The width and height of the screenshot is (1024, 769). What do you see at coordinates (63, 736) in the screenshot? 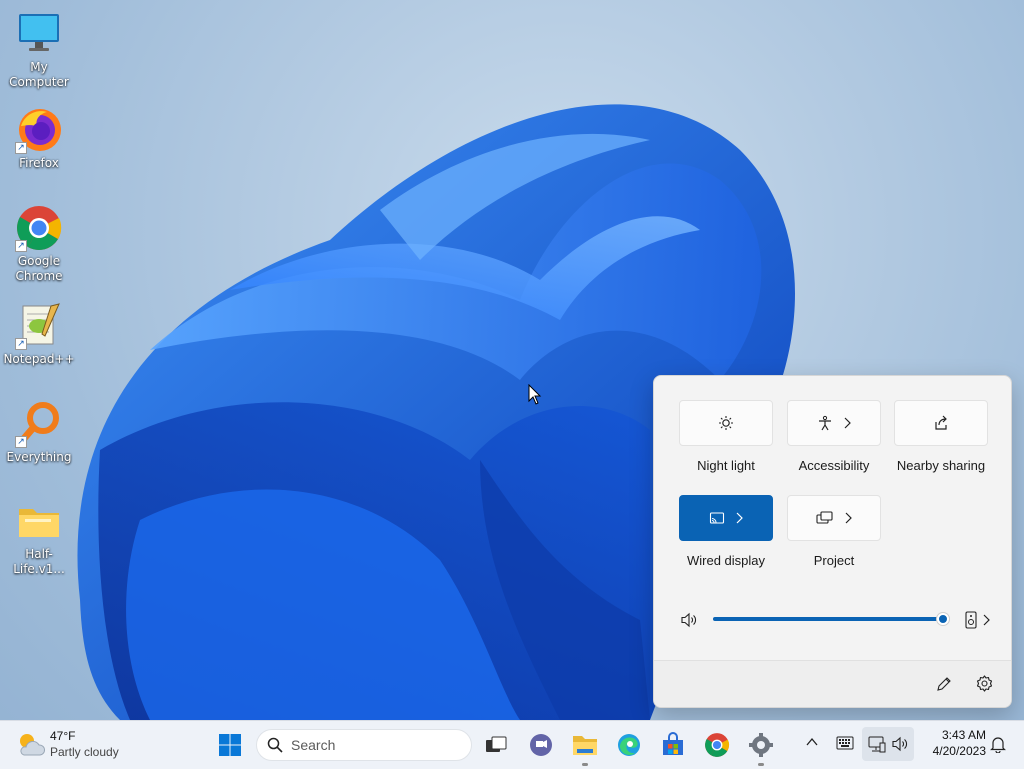
I see `weather-temperature: 47°F` at bounding box center [63, 736].